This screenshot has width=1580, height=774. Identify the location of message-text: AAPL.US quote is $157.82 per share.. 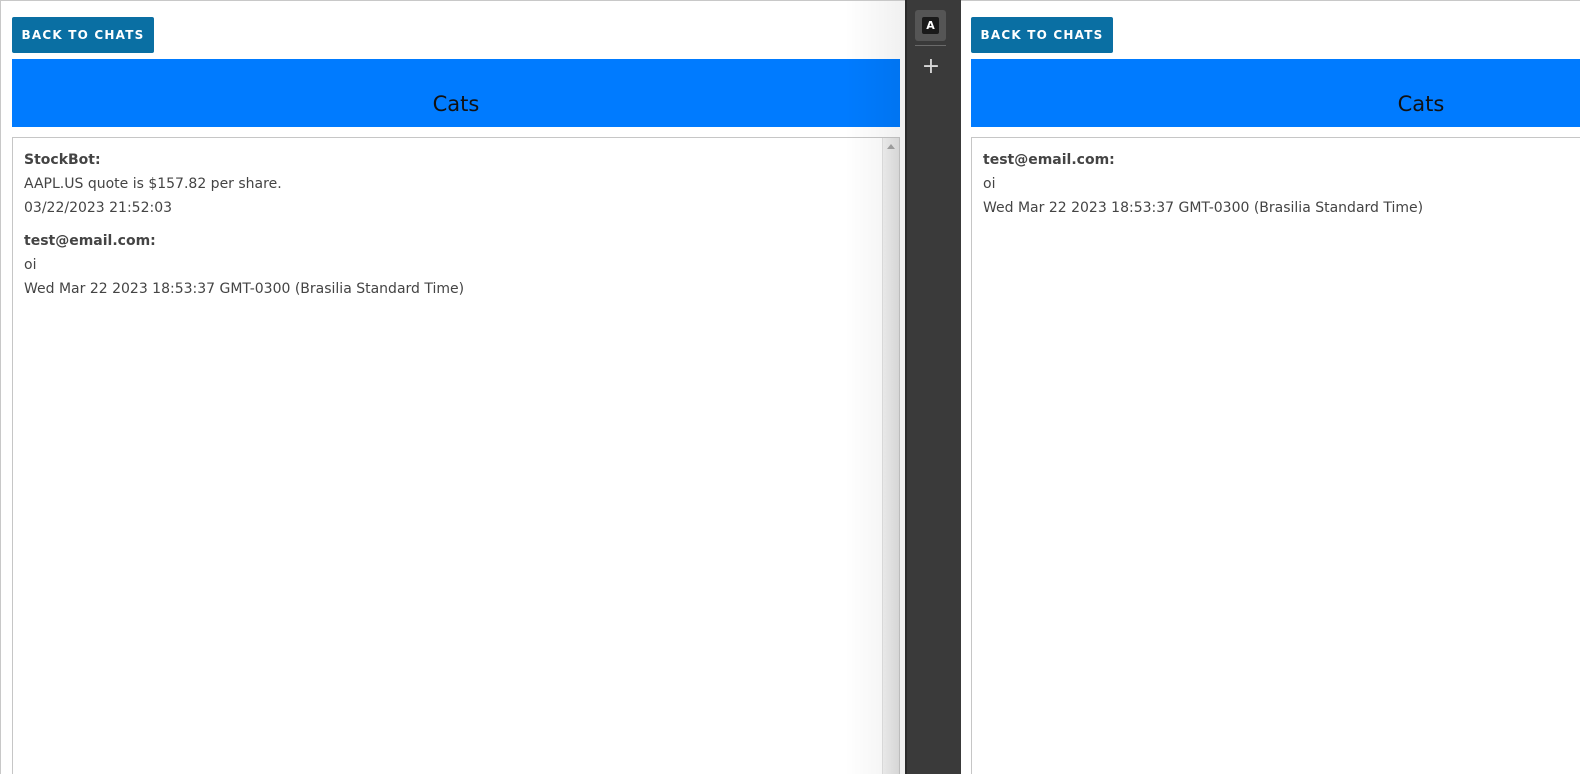
(153, 184).